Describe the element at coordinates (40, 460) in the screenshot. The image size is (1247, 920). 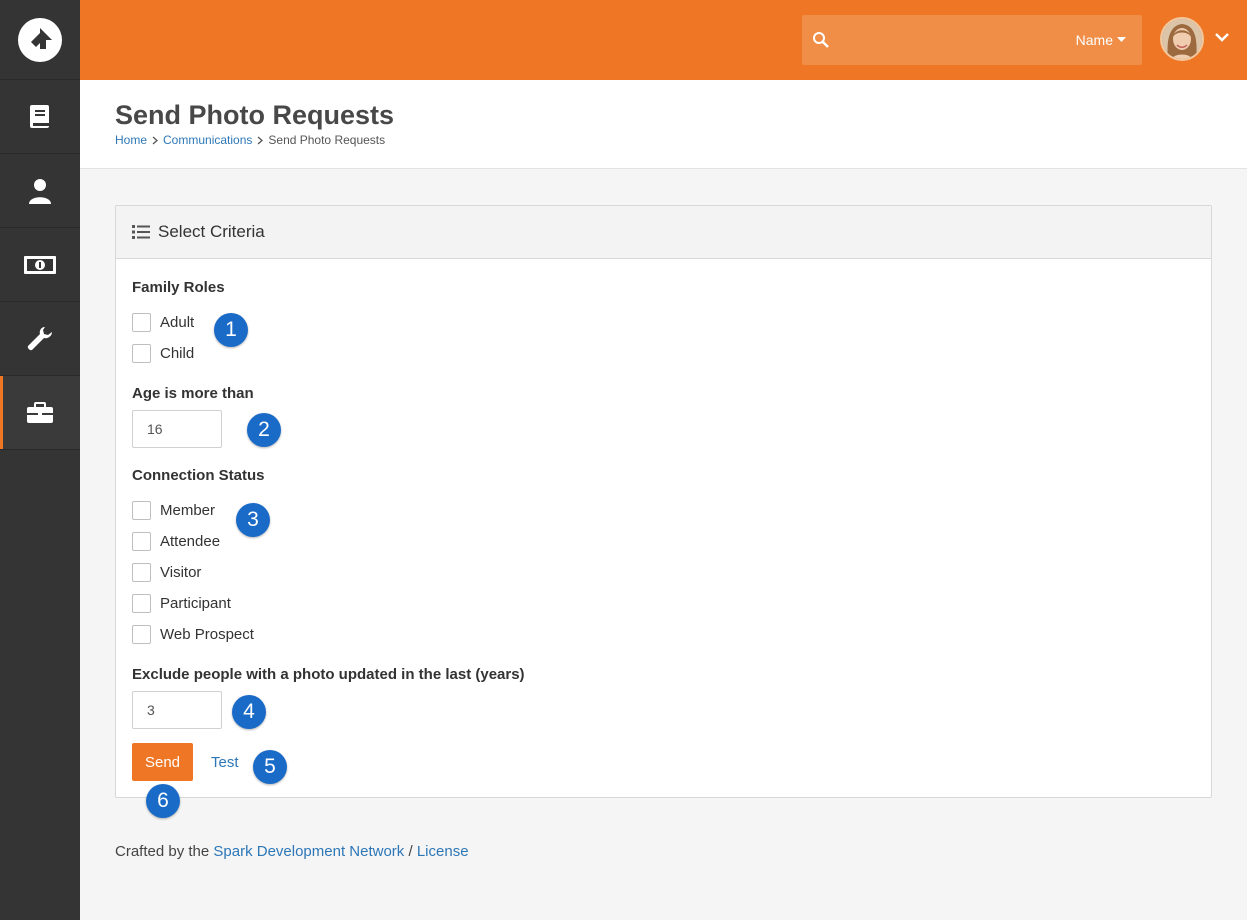
I see `sidebar` at that location.